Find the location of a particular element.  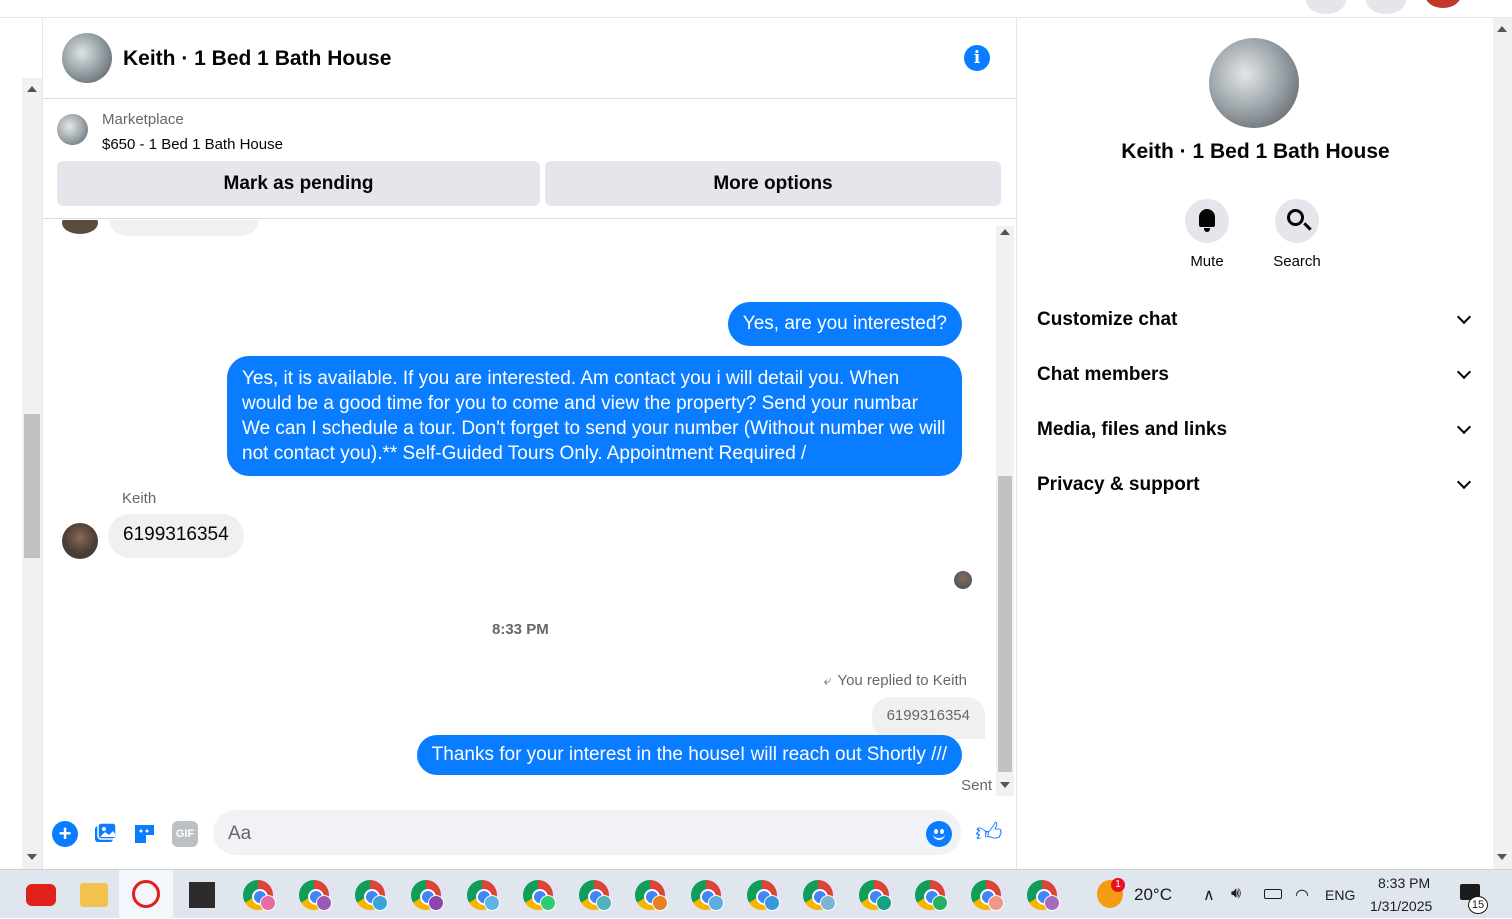

section-chat-members: Chat members is located at coordinates (1256, 375).